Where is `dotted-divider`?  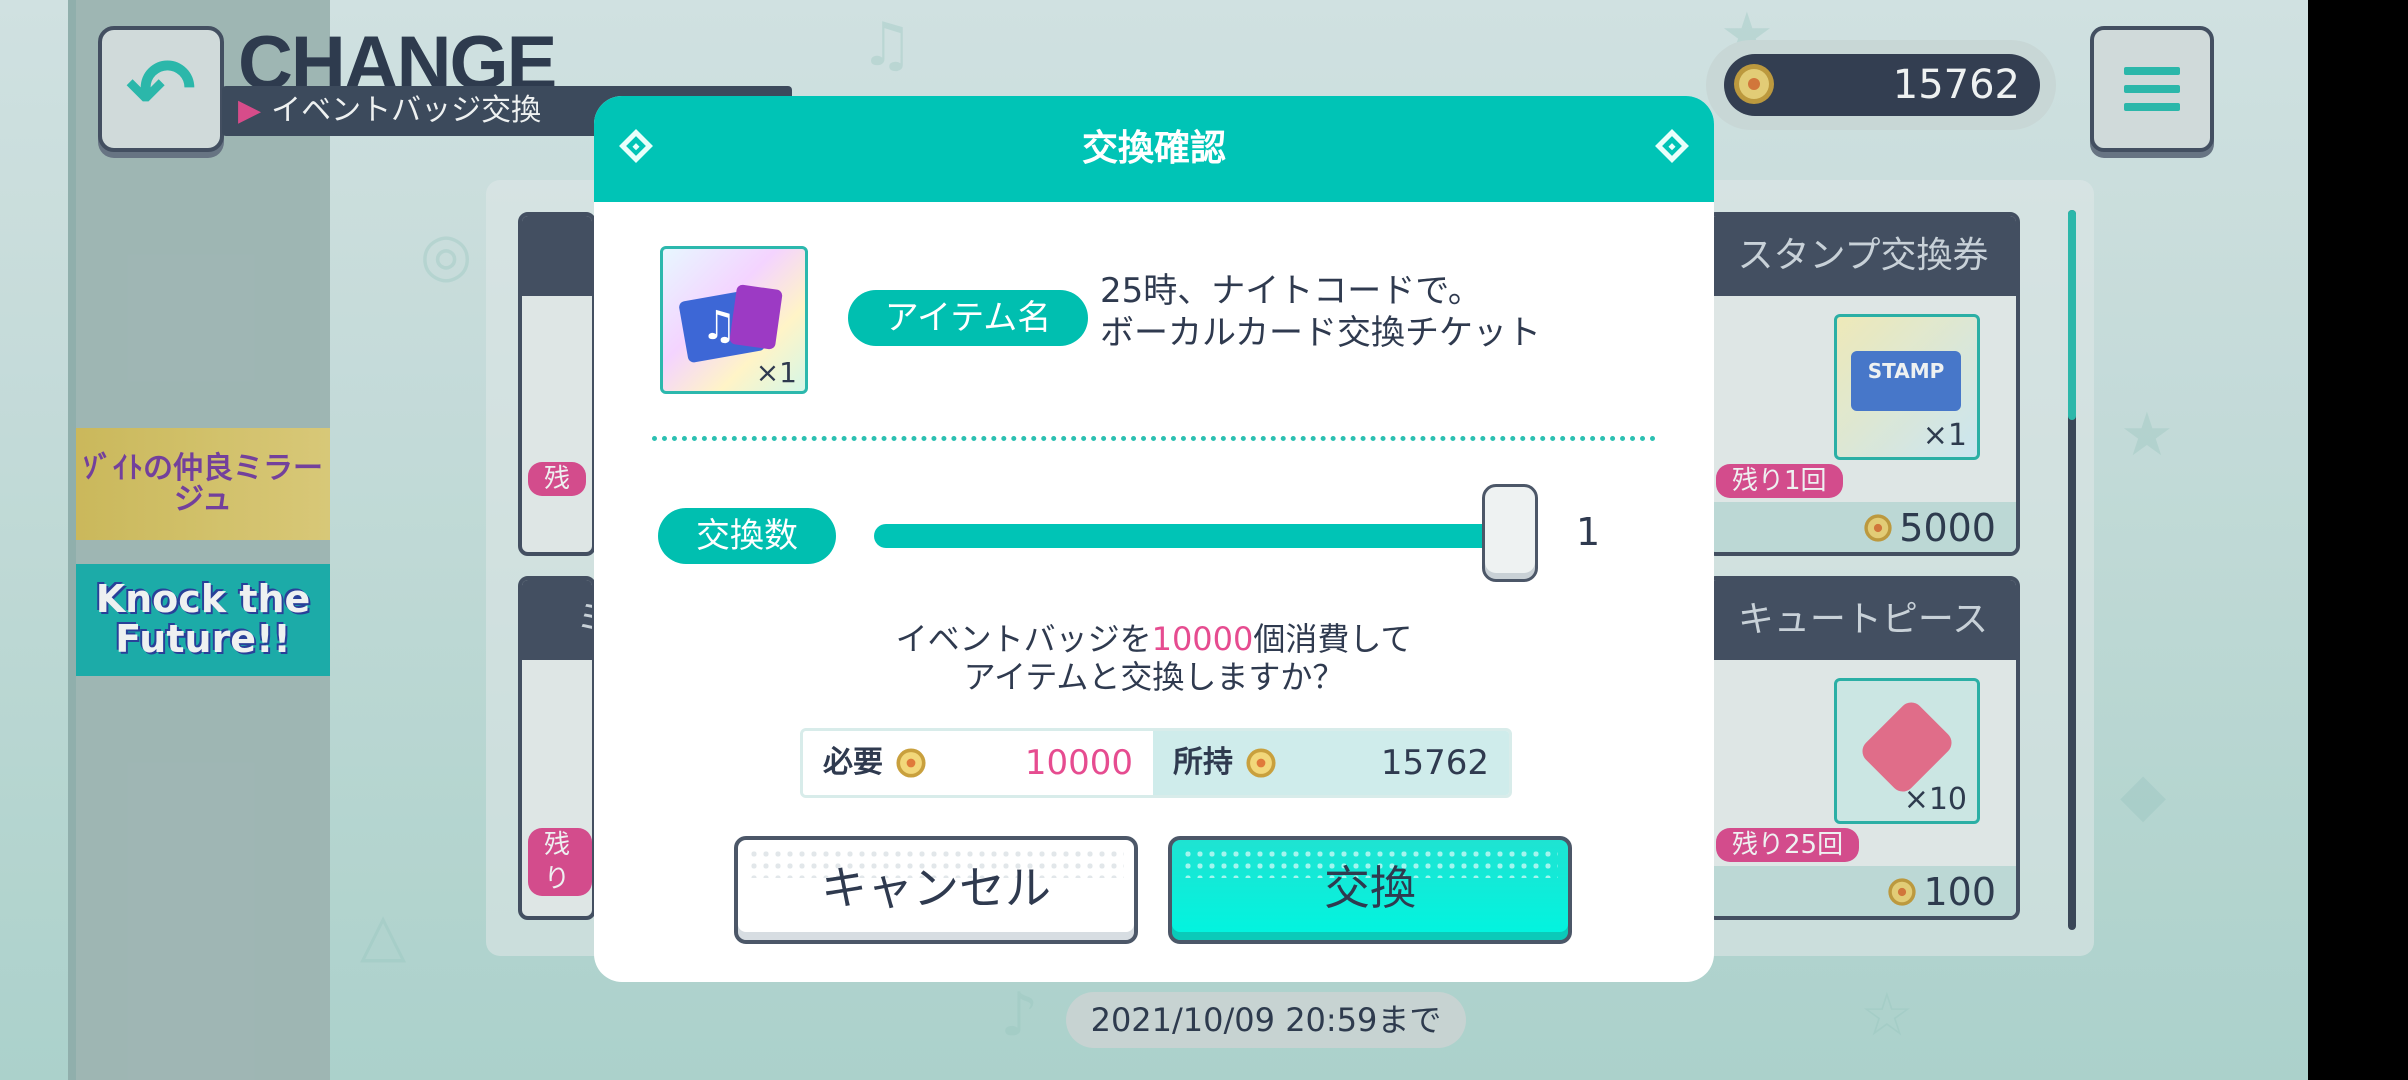
dotted-divider is located at coordinates (1154, 438).